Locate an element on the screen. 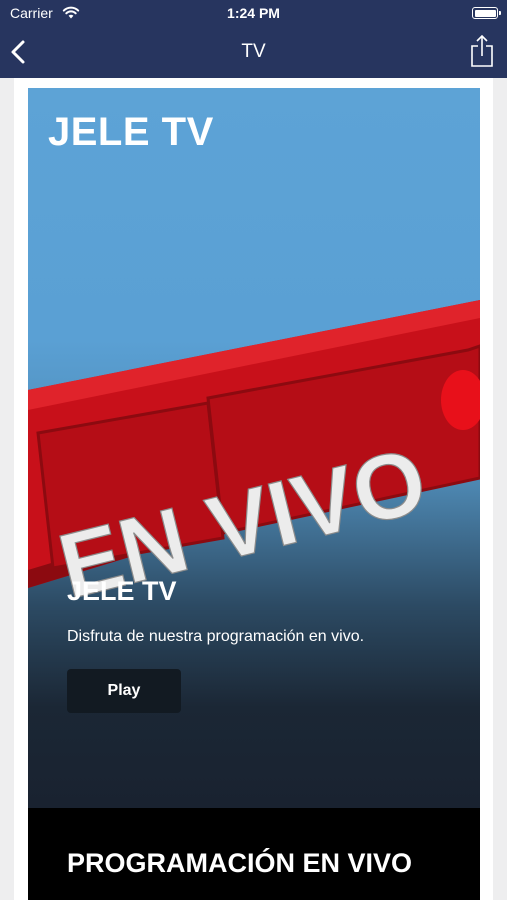 This screenshot has height=900, width=507. programming-section: PROGRAMACIÓN EN VIVO is located at coordinates (254, 854).